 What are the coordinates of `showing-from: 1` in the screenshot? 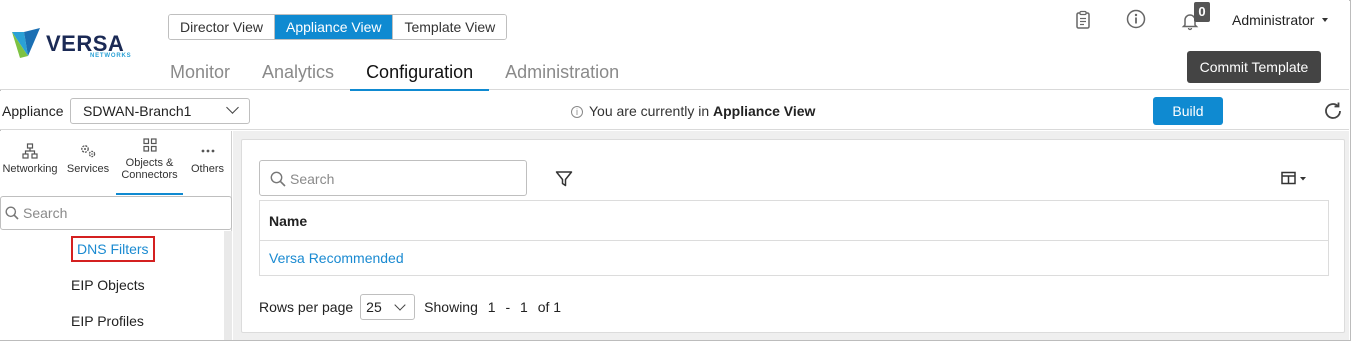 It's located at (491, 307).